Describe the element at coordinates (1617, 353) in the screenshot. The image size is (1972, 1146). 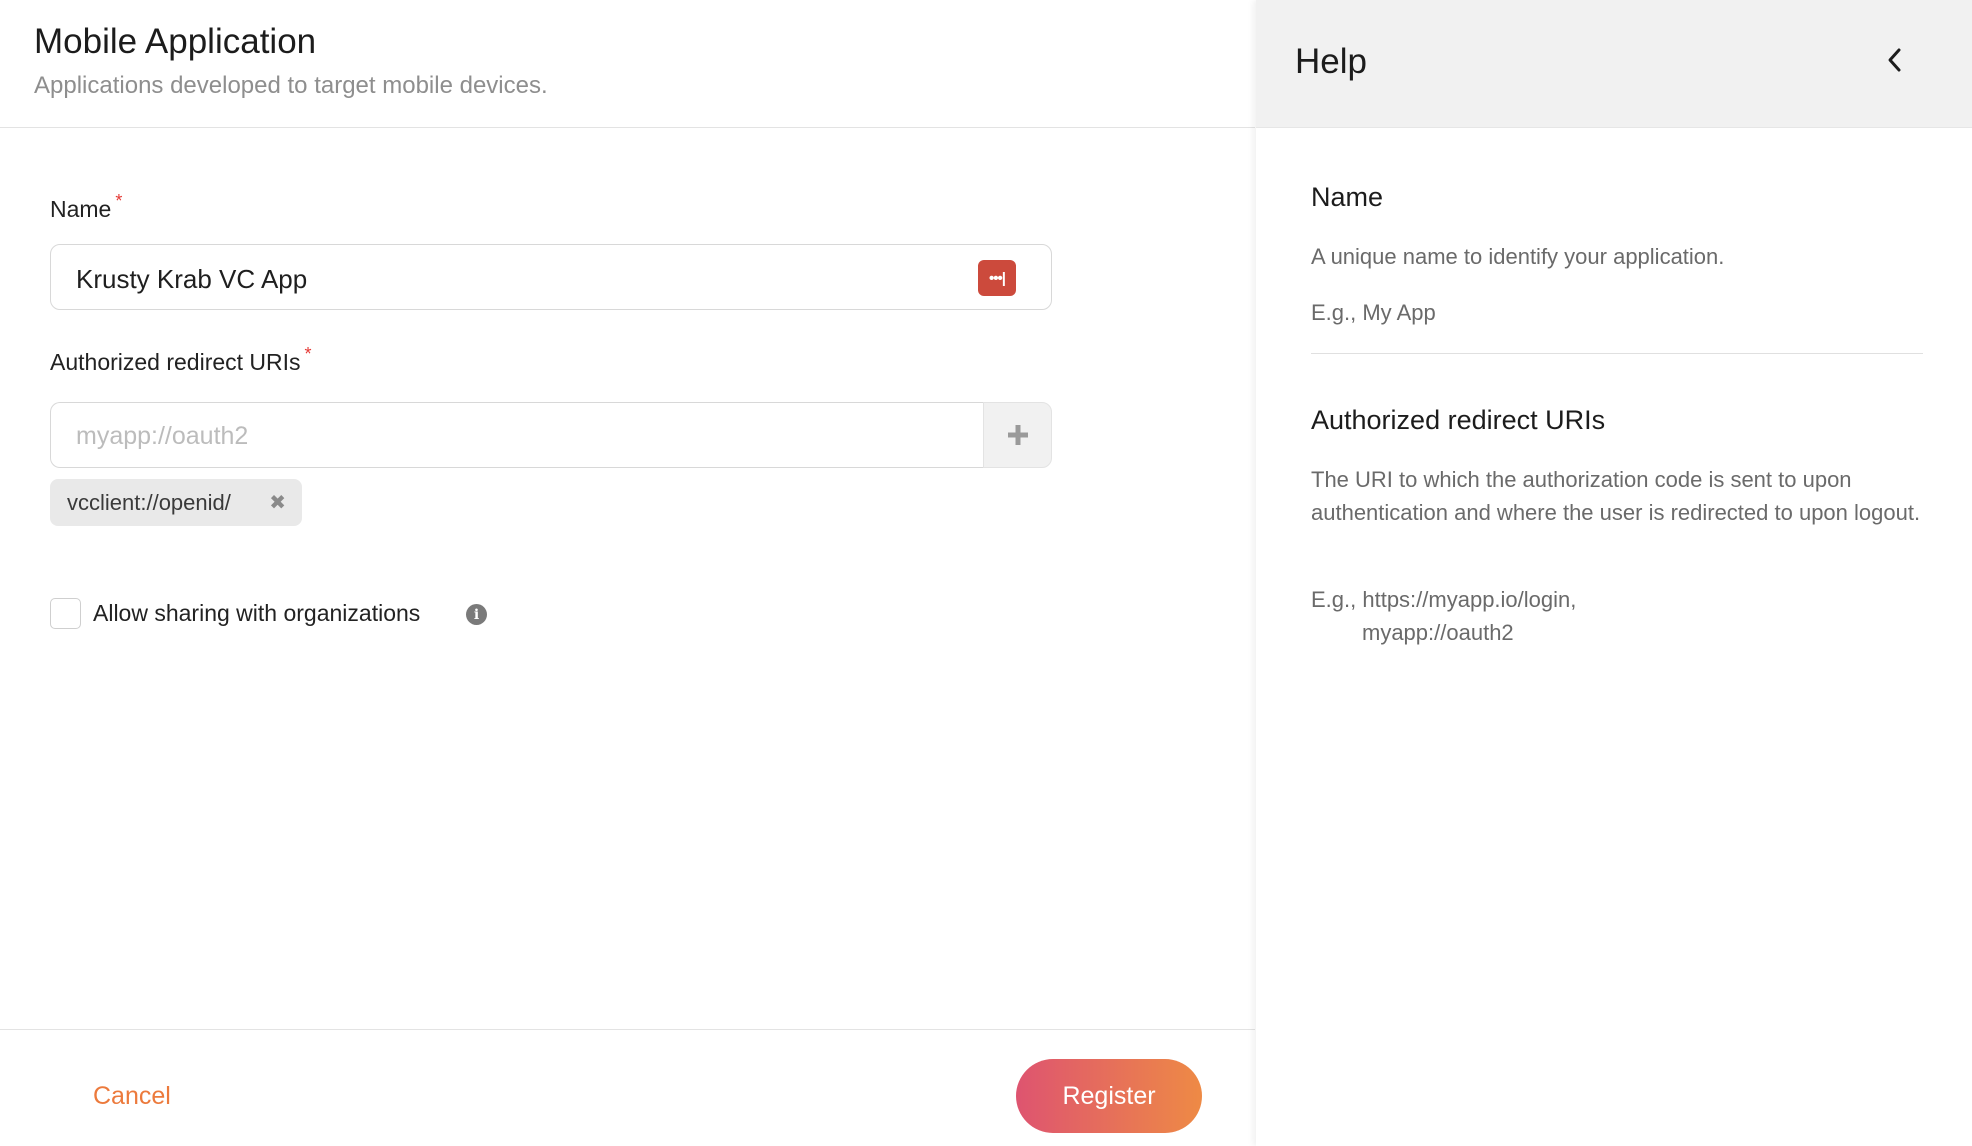
I see `help-divider` at that location.